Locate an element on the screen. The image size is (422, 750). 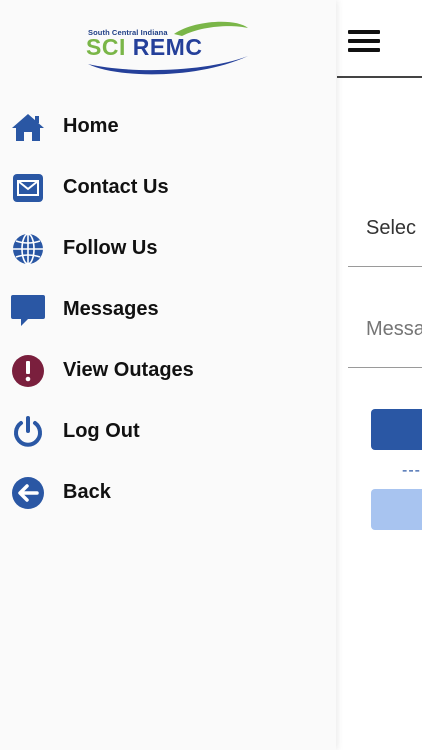
logo-title: SCI REMC is located at coordinates (144, 47).